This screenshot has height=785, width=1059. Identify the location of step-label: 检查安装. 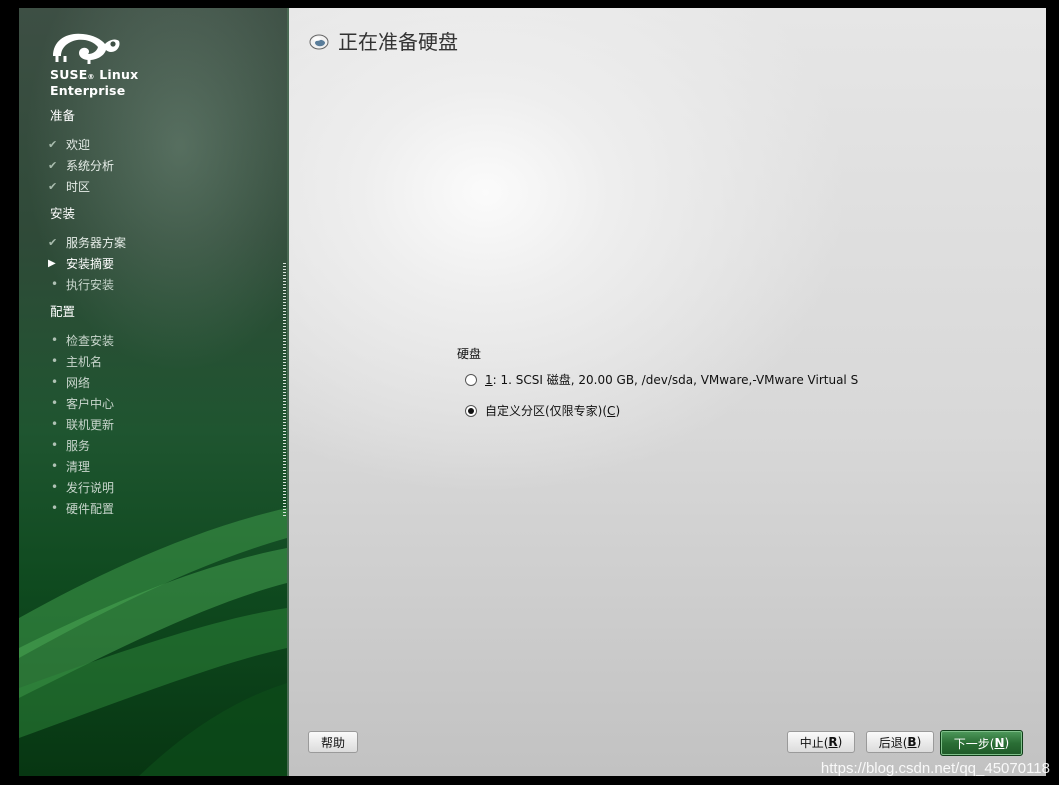
(90, 340).